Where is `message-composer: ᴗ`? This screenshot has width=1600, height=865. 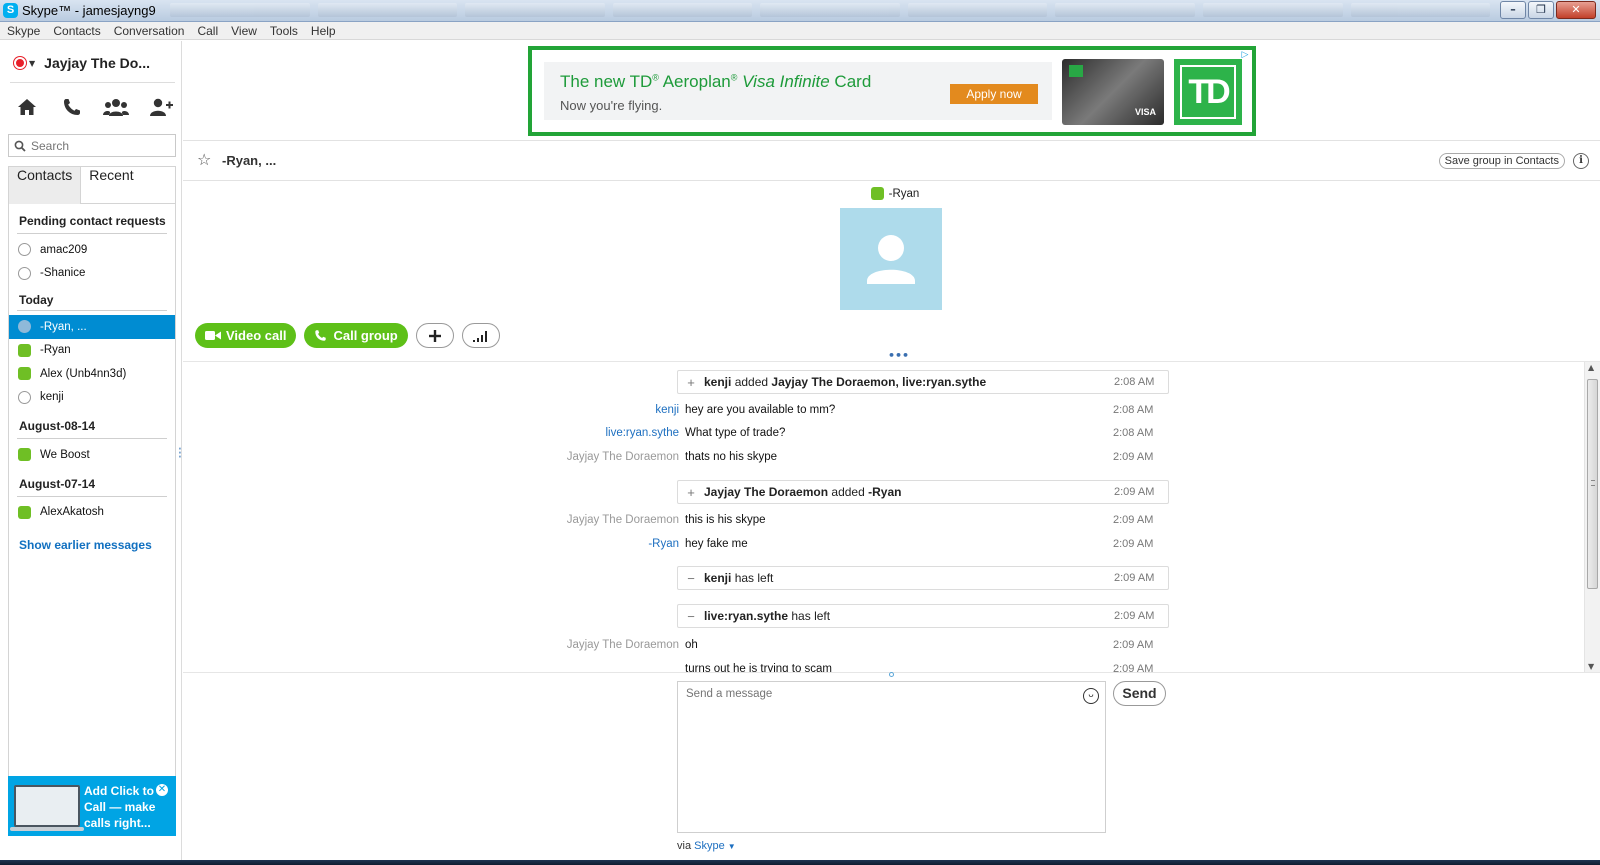
message-composer: ᴗ is located at coordinates (891, 757).